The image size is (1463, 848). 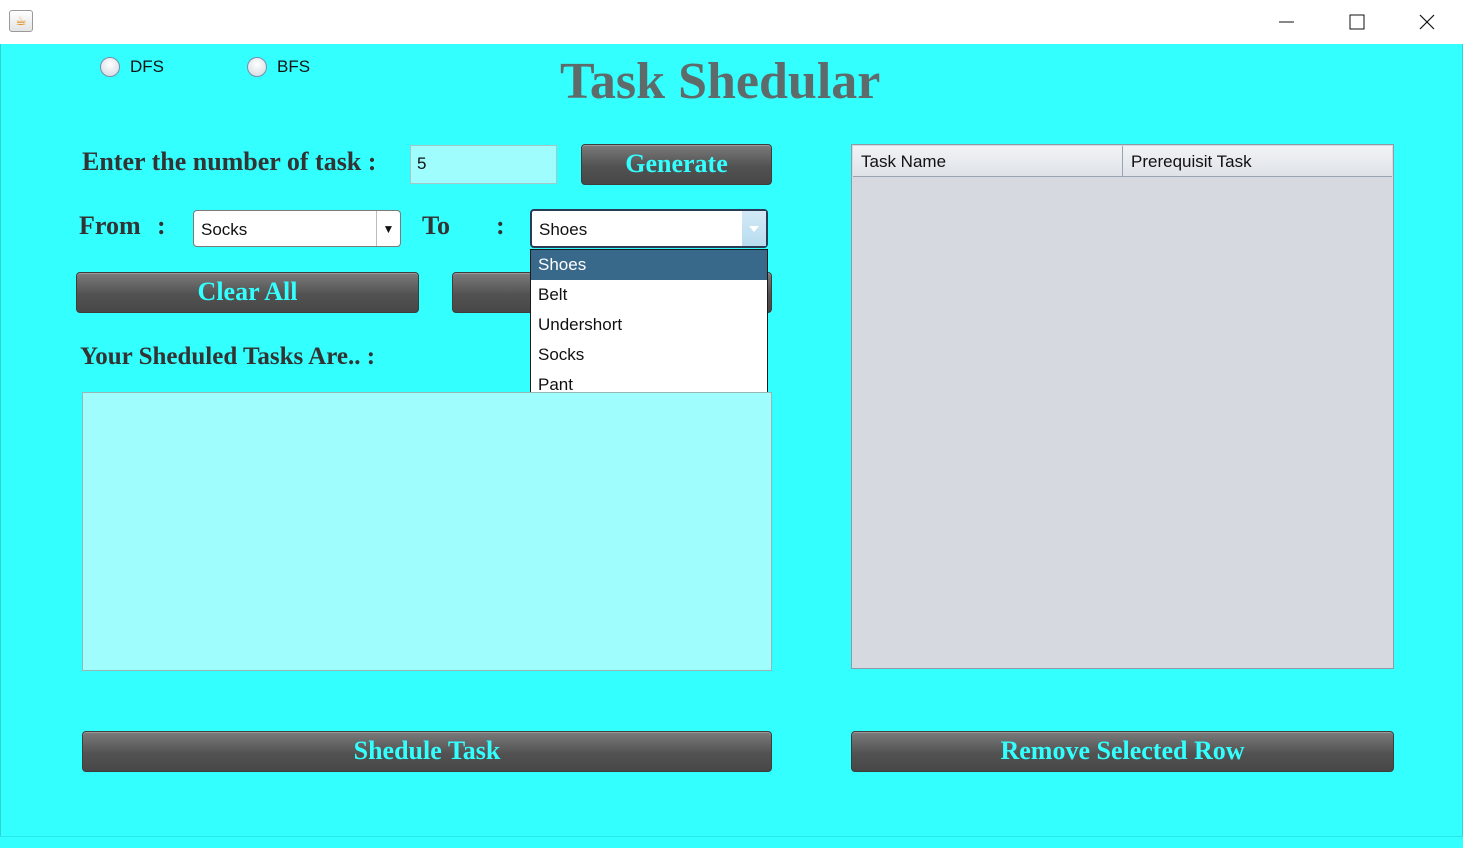 I want to click on from-selected-value: Socks, so click(x=224, y=229).